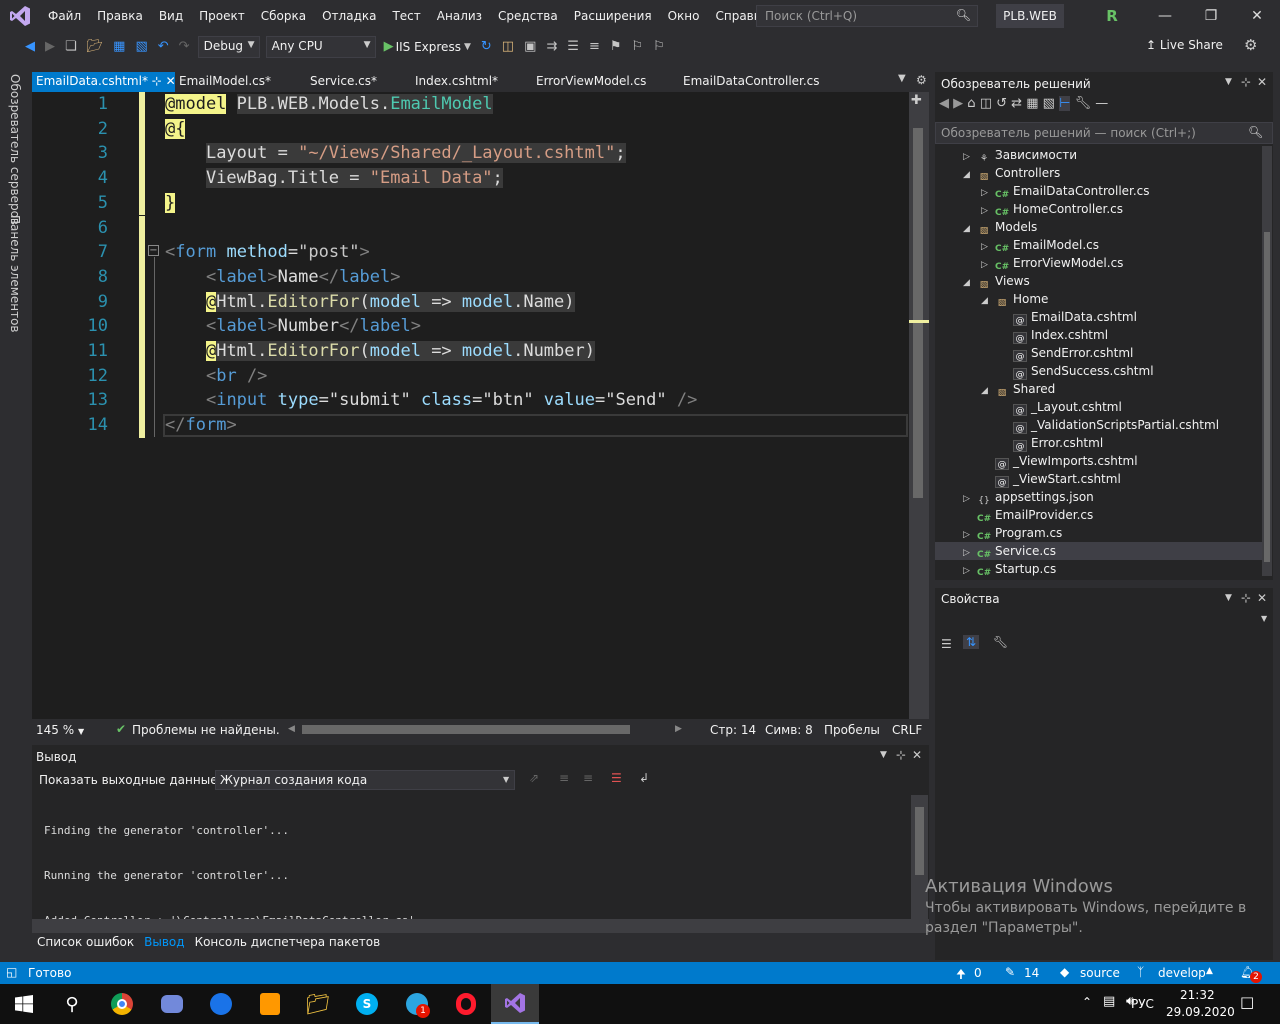 This screenshot has height=1024, width=1280. Describe the element at coordinates (918, 313) in the screenshot. I see `scroll-thumb` at that location.